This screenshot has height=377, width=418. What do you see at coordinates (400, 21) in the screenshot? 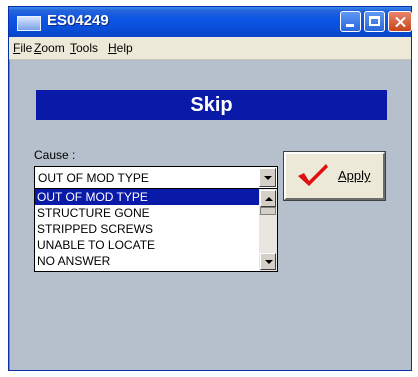
I see `close-button` at bounding box center [400, 21].